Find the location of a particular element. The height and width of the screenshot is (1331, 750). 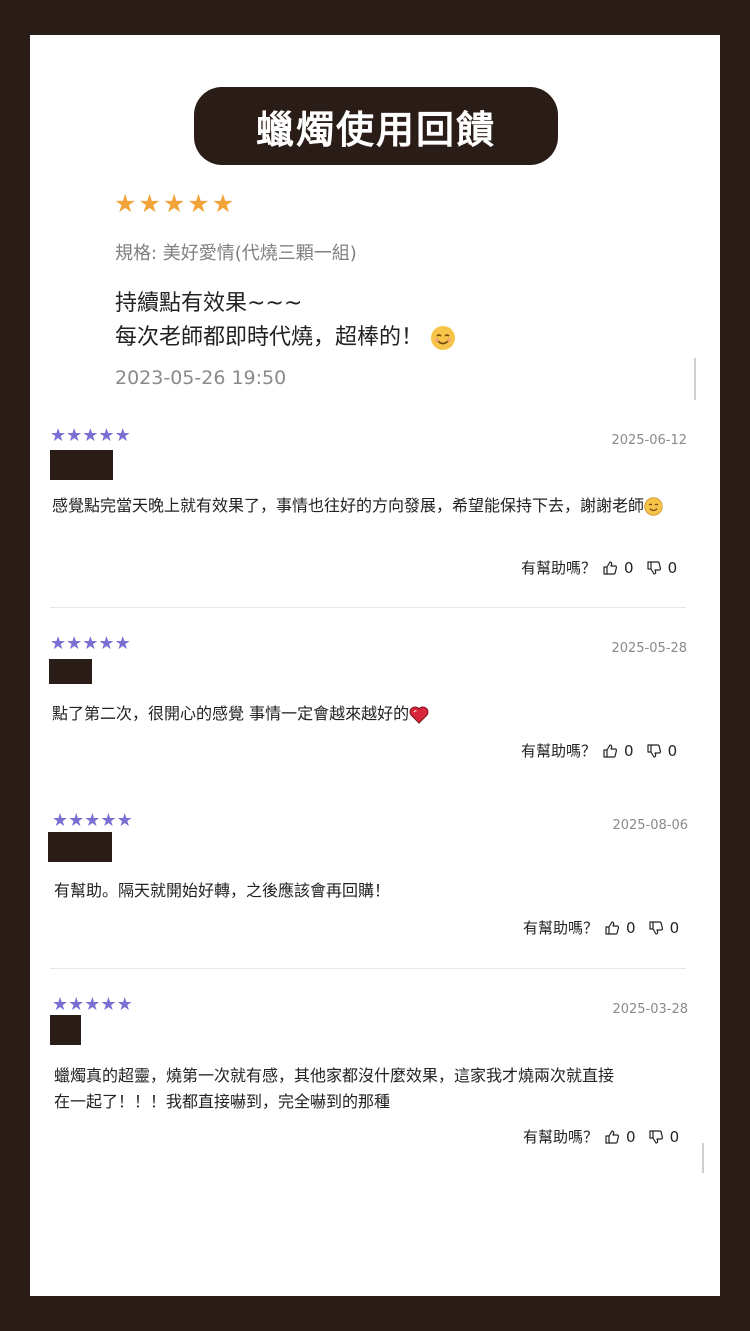

review-text-line: 蠟燭真的超靈，燒第一次就有感，其他家都沒什麼效果，這家我才燒兩次就直接 is located at coordinates (334, 1075).